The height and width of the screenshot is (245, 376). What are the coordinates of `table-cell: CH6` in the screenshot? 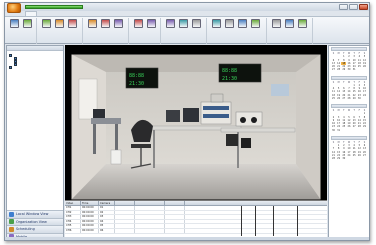 It's located at (73, 230).